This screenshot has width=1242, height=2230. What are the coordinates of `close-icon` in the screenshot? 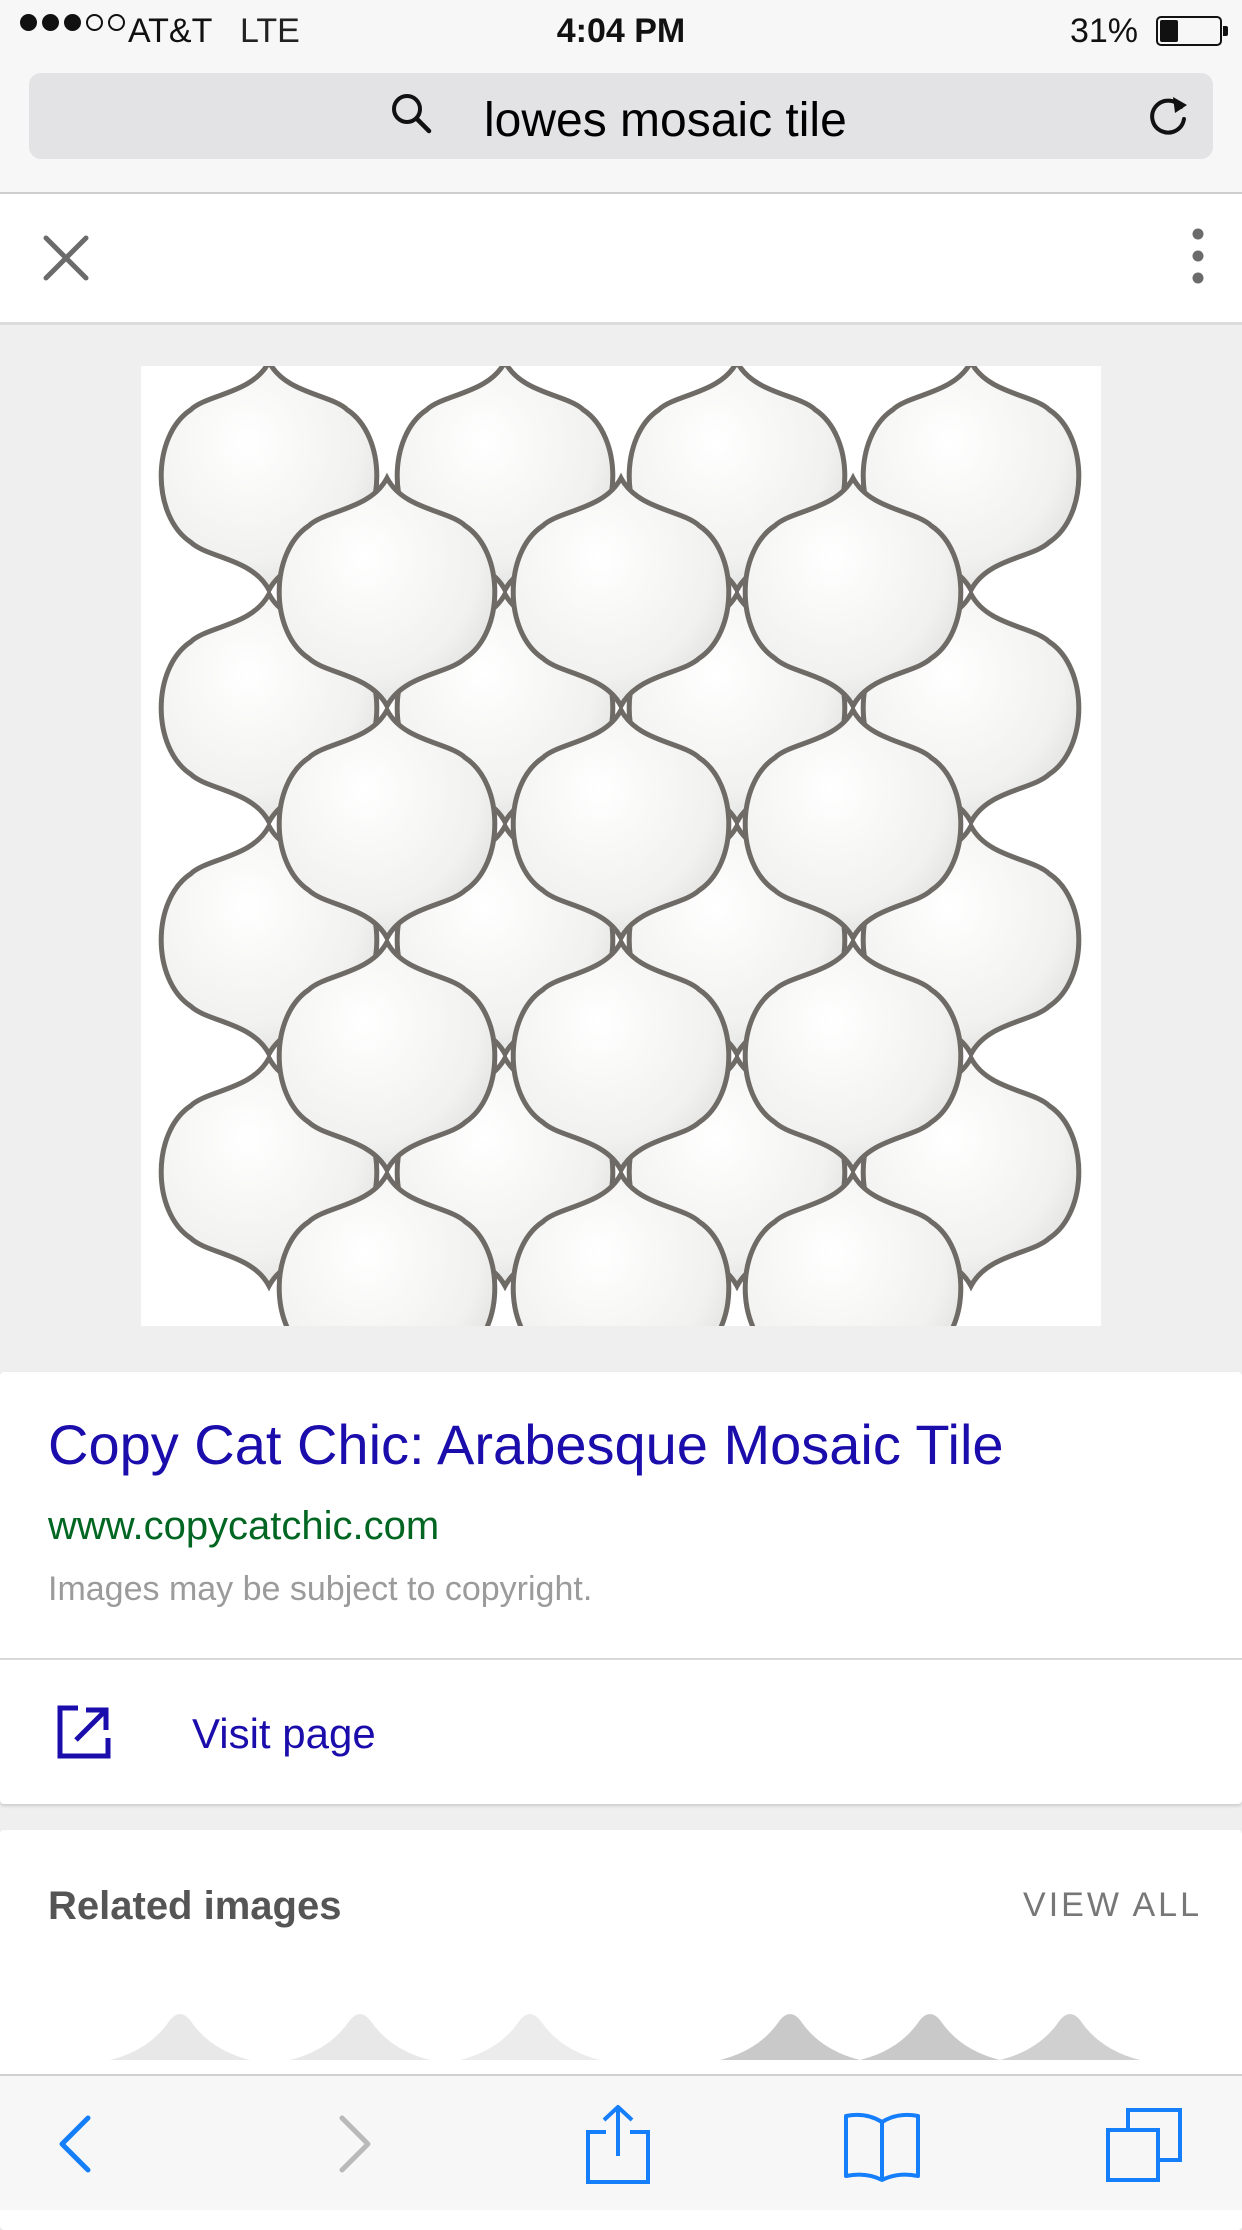 It's located at (66, 258).